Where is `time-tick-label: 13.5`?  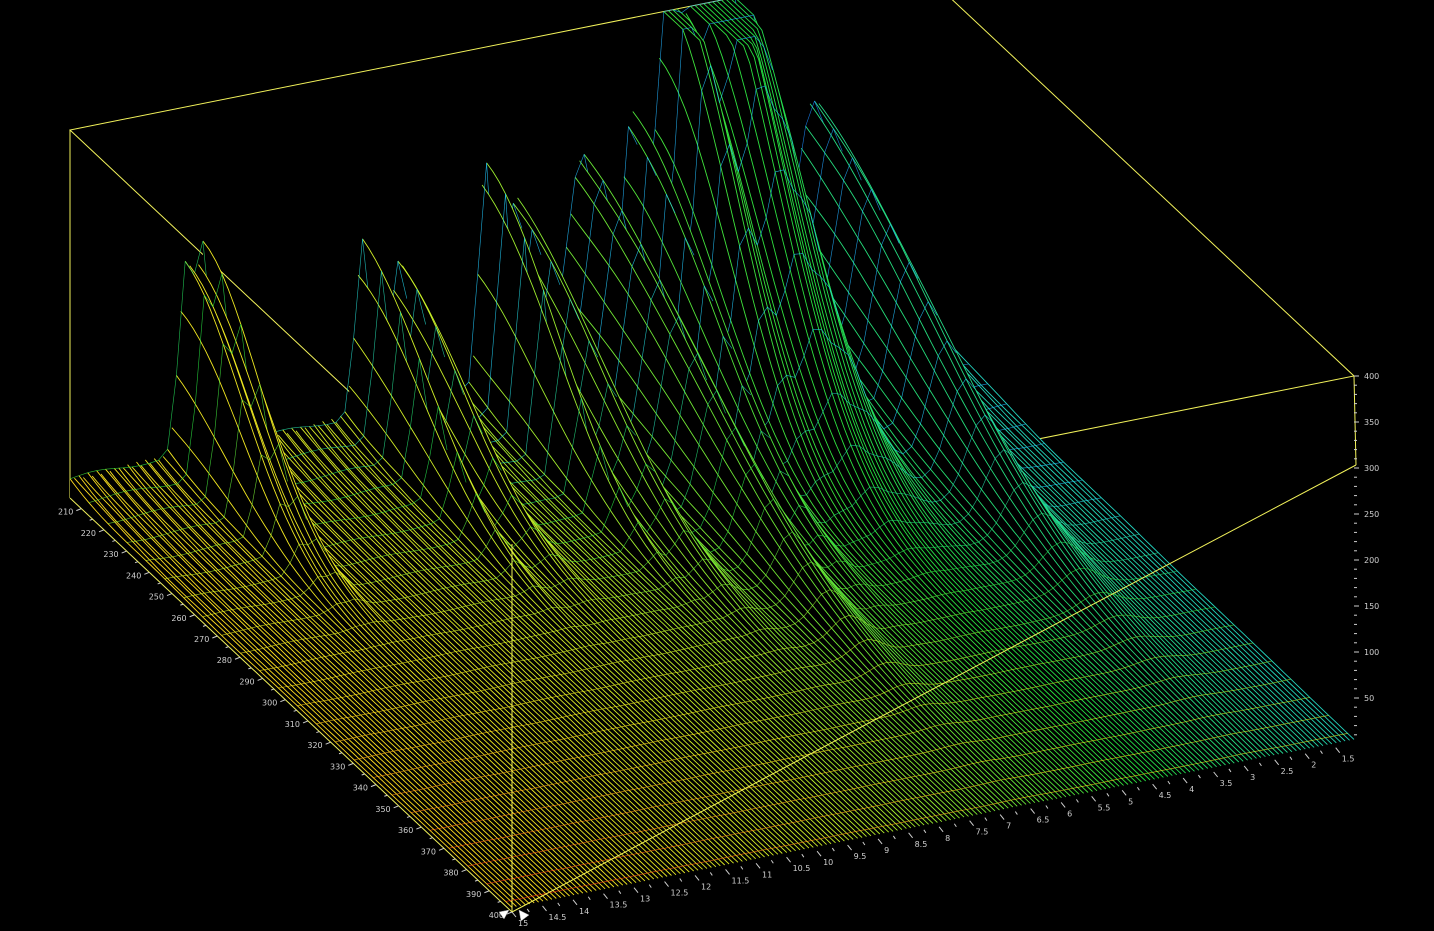 time-tick-label: 13.5 is located at coordinates (619, 905).